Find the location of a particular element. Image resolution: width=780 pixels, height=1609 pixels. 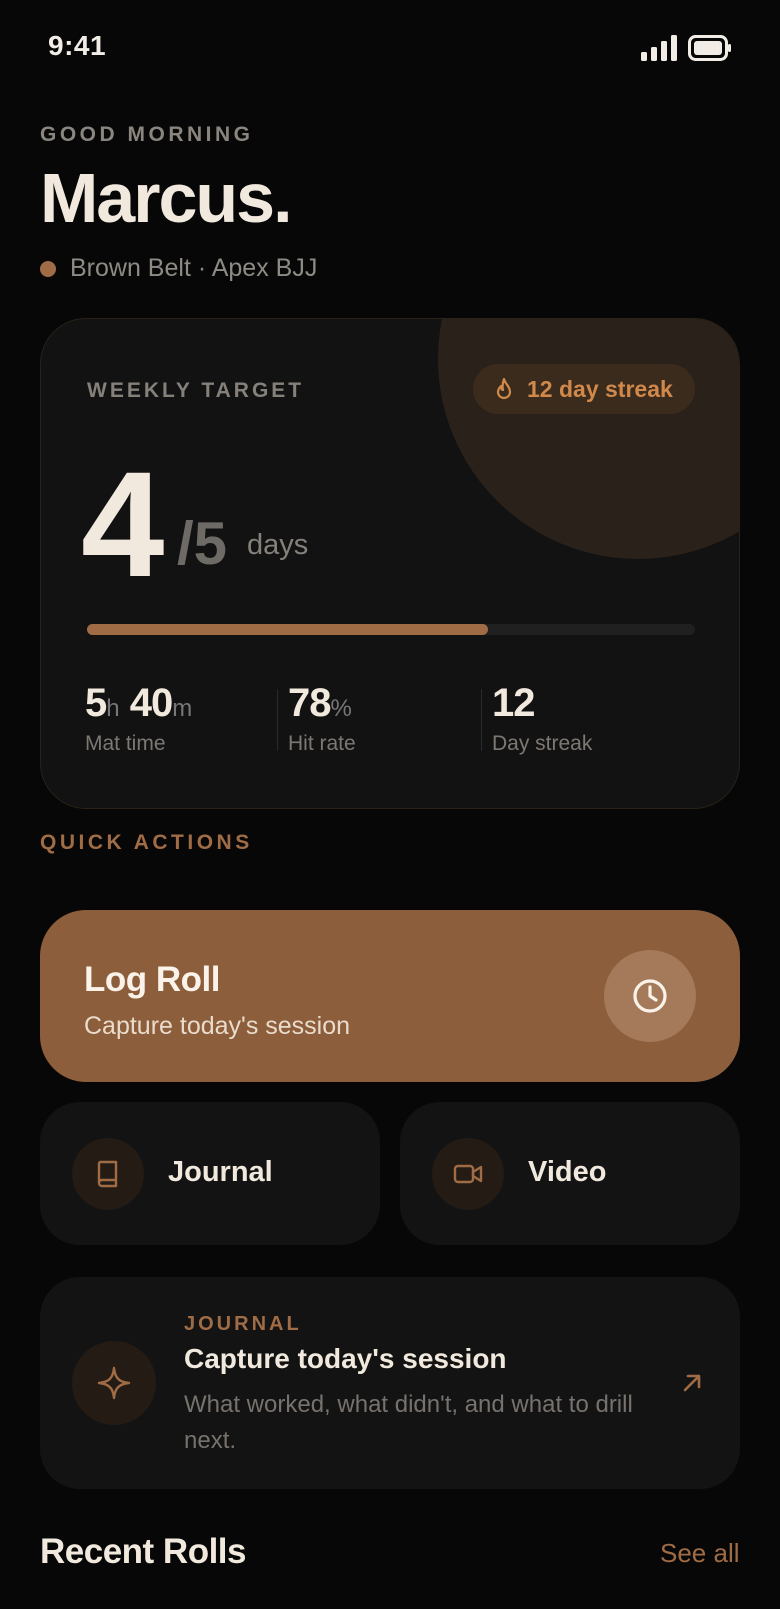

stat-hit-rate: 78% Hit rate is located at coordinates (322, 718).